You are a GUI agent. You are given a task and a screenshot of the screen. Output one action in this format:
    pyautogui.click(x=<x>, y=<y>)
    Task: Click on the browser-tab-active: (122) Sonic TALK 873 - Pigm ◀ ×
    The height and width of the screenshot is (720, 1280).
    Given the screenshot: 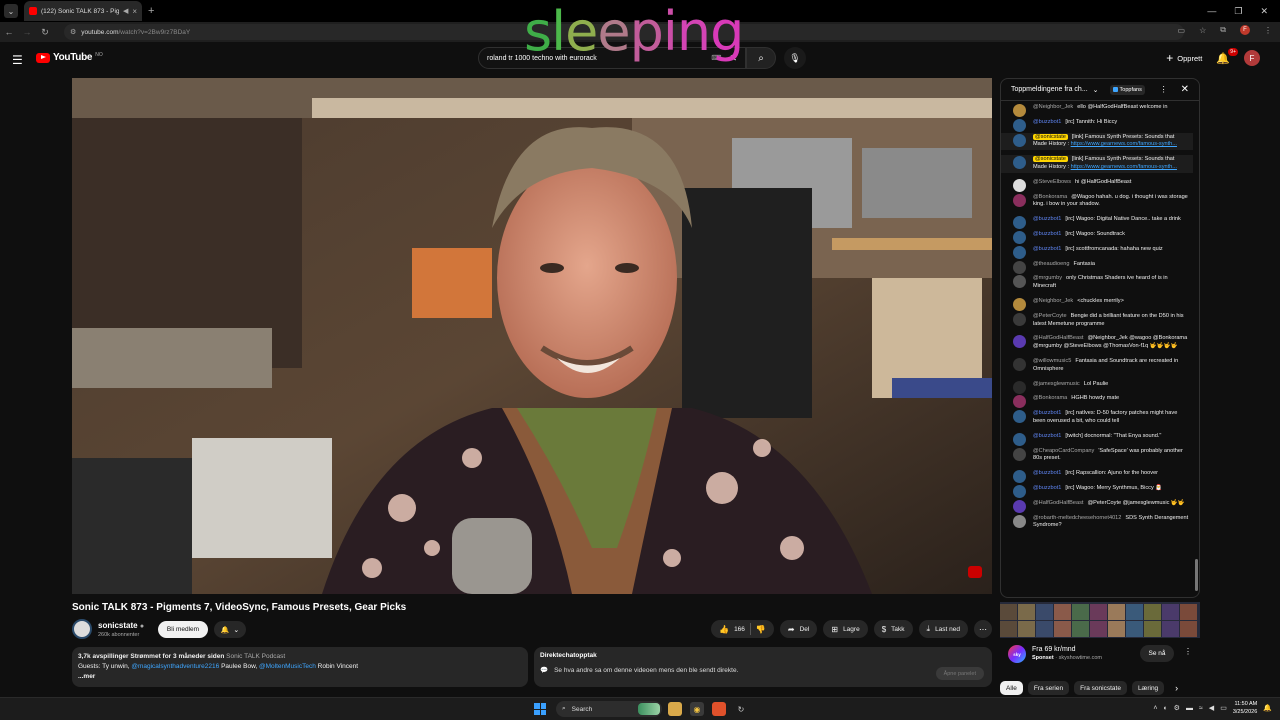 What is the action you would take?
    pyautogui.click(x=83, y=11)
    